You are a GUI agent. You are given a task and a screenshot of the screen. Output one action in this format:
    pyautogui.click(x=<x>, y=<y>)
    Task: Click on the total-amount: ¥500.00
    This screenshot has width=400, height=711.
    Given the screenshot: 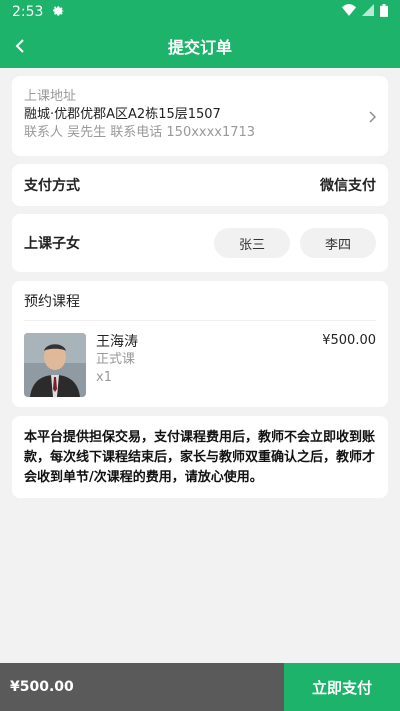 What is the action you would take?
    pyautogui.click(x=142, y=687)
    